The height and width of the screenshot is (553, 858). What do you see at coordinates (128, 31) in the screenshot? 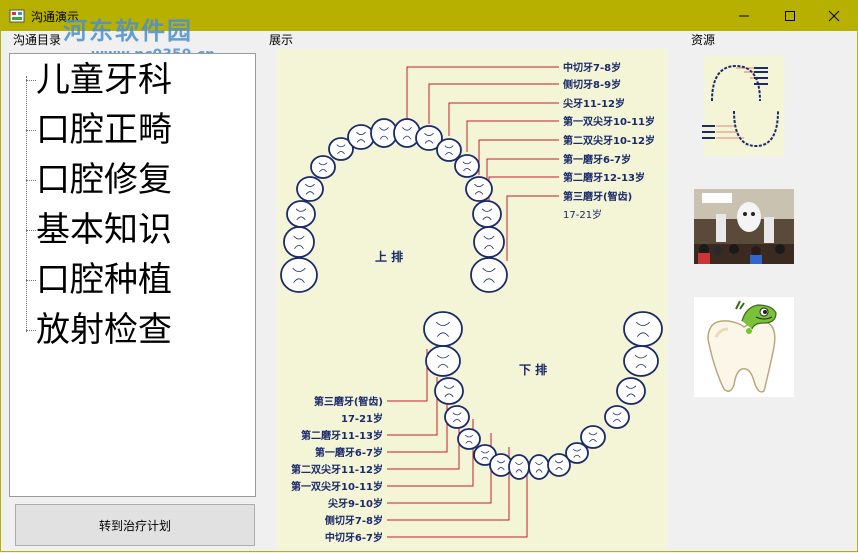
I see `watermark-text: 河东软件园` at bounding box center [128, 31].